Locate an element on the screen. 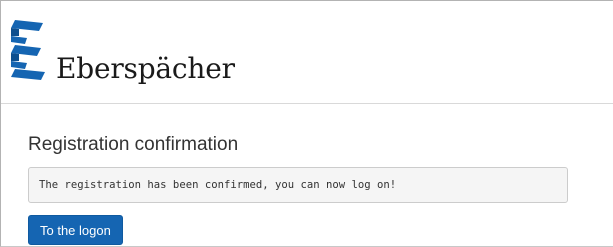  to-logon-button-label: To the logon is located at coordinates (75, 230).